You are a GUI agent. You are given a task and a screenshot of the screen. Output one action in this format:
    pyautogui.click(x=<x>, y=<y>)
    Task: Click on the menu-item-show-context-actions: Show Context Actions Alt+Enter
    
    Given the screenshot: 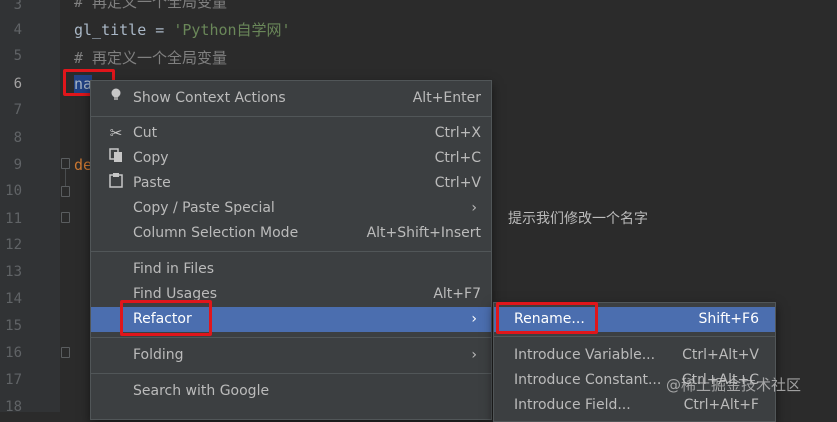 What is the action you would take?
    pyautogui.click(x=291, y=98)
    